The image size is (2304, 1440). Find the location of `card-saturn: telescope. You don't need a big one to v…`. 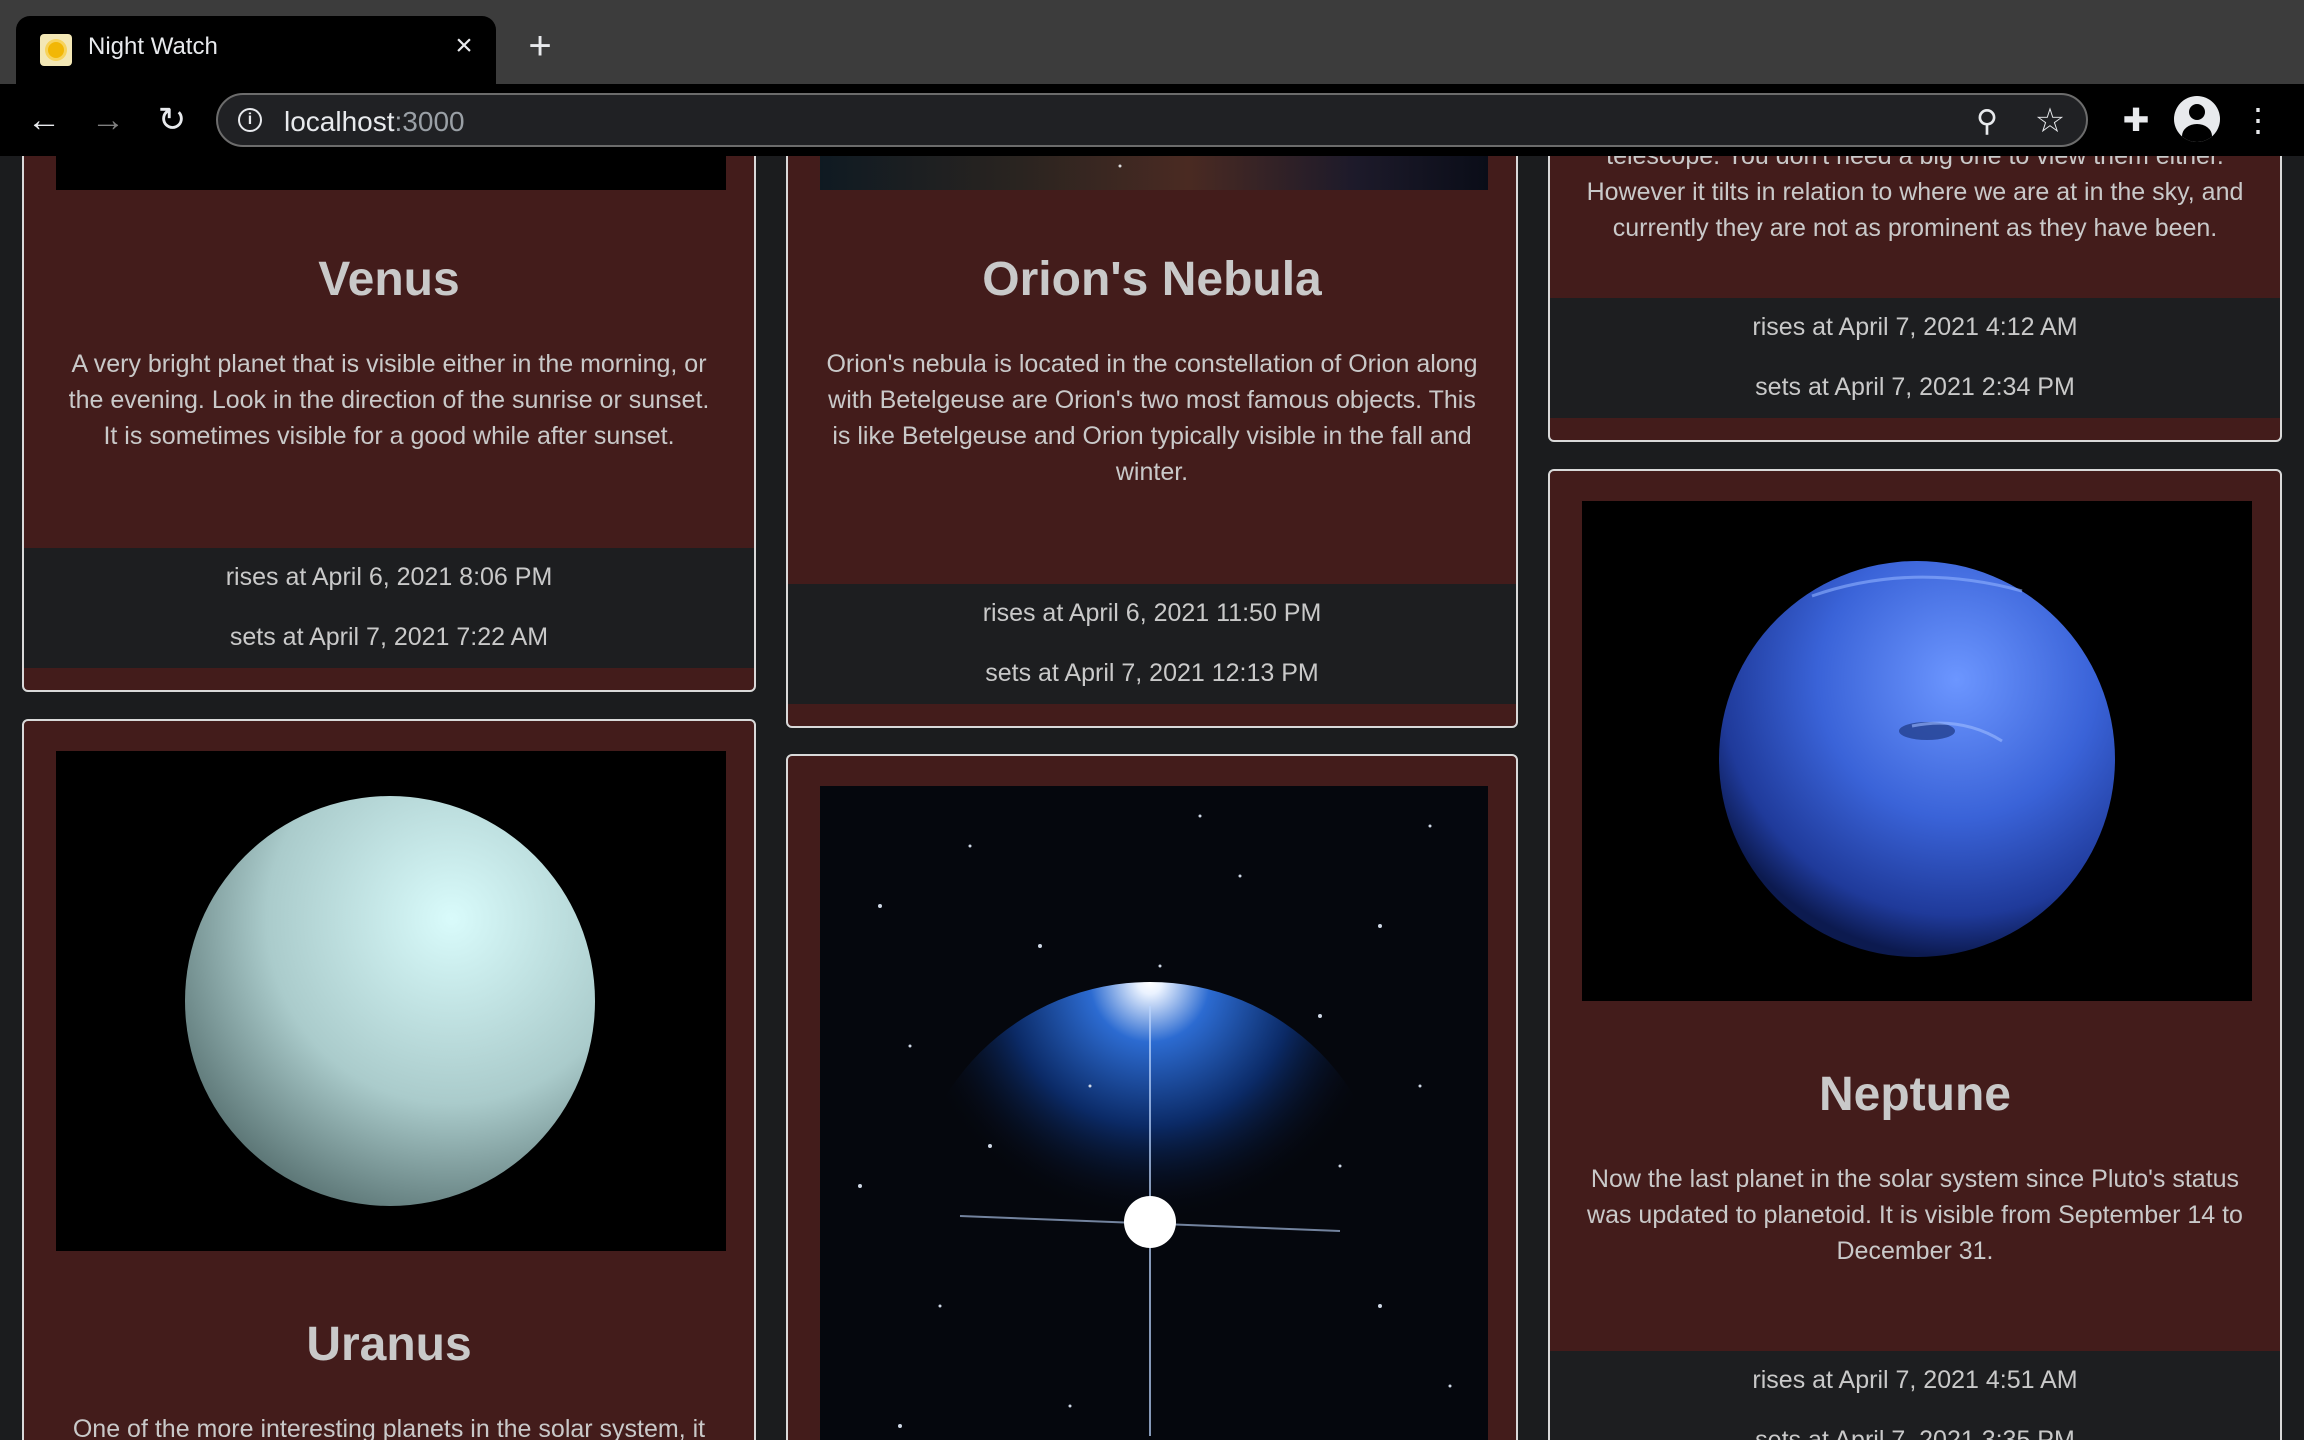

card-saturn: telescope. You don't need a big one to v… is located at coordinates (1915, 299).